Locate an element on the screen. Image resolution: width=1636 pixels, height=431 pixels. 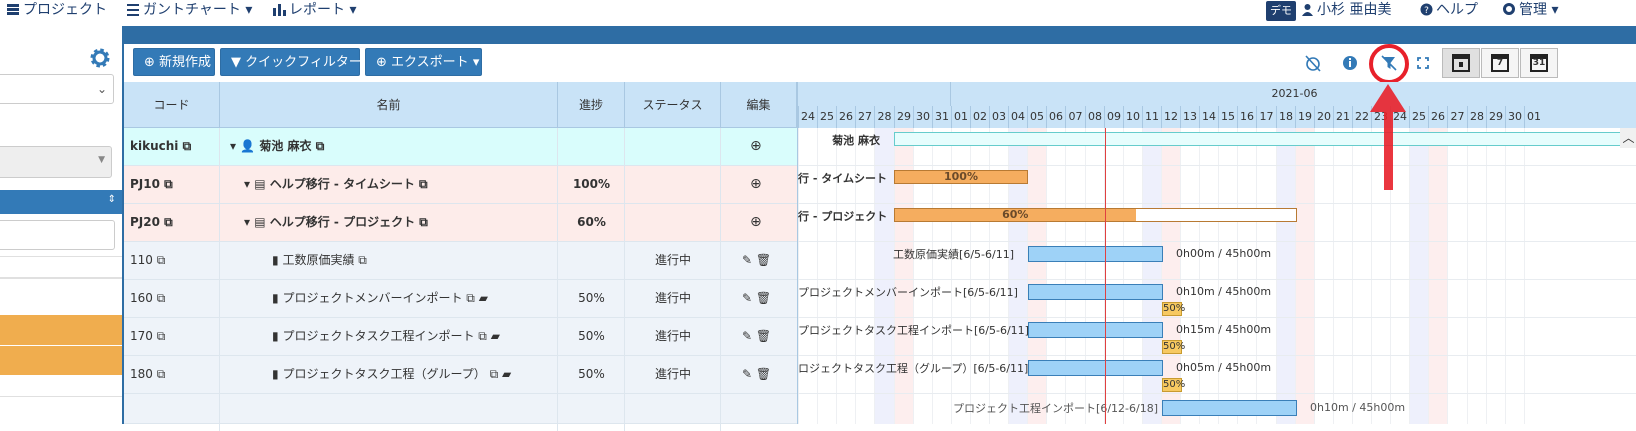
gantt-day-cell: 18 is located at coordinates (1285, 117).